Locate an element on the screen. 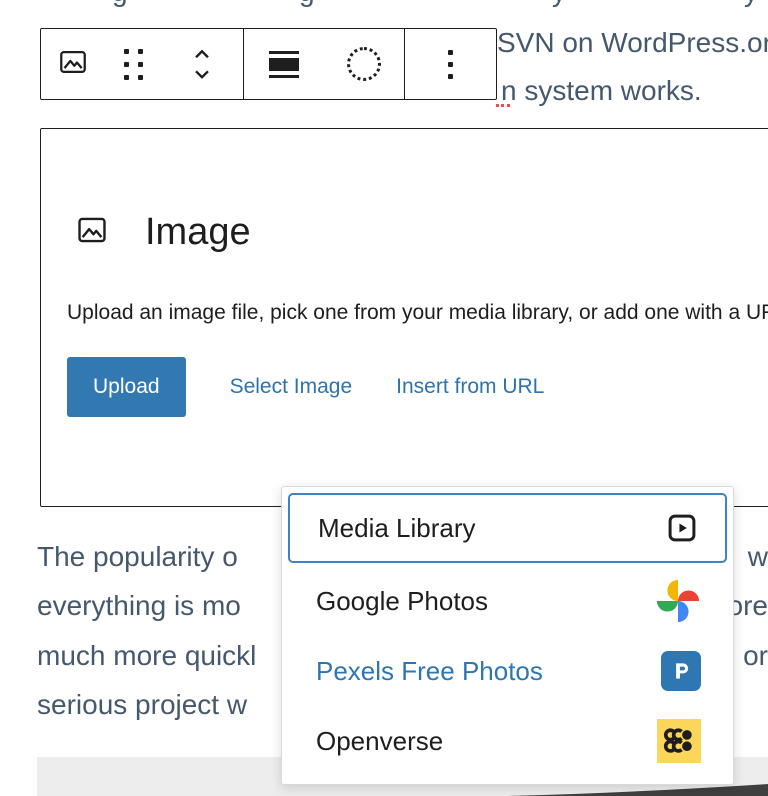  image-block-actions: Upload Select Image Insert from URL is located at coordinates (305, 387).